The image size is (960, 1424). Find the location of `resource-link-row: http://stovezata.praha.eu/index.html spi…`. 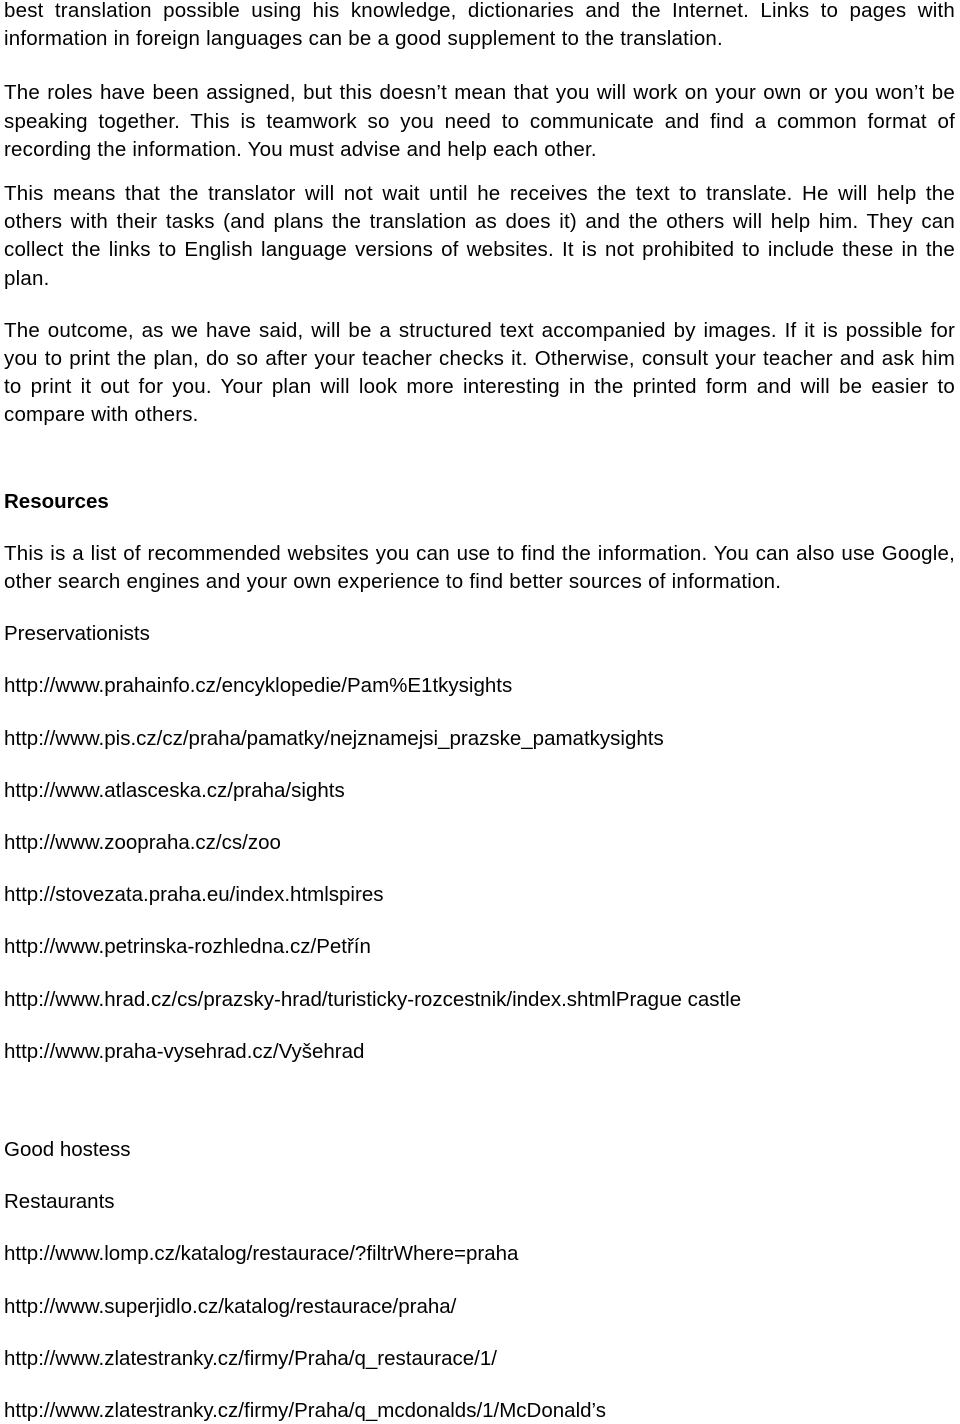

resource-link-row: http://stovezata.praha.eu/index.html spi… is located at coordinates (479, 895).